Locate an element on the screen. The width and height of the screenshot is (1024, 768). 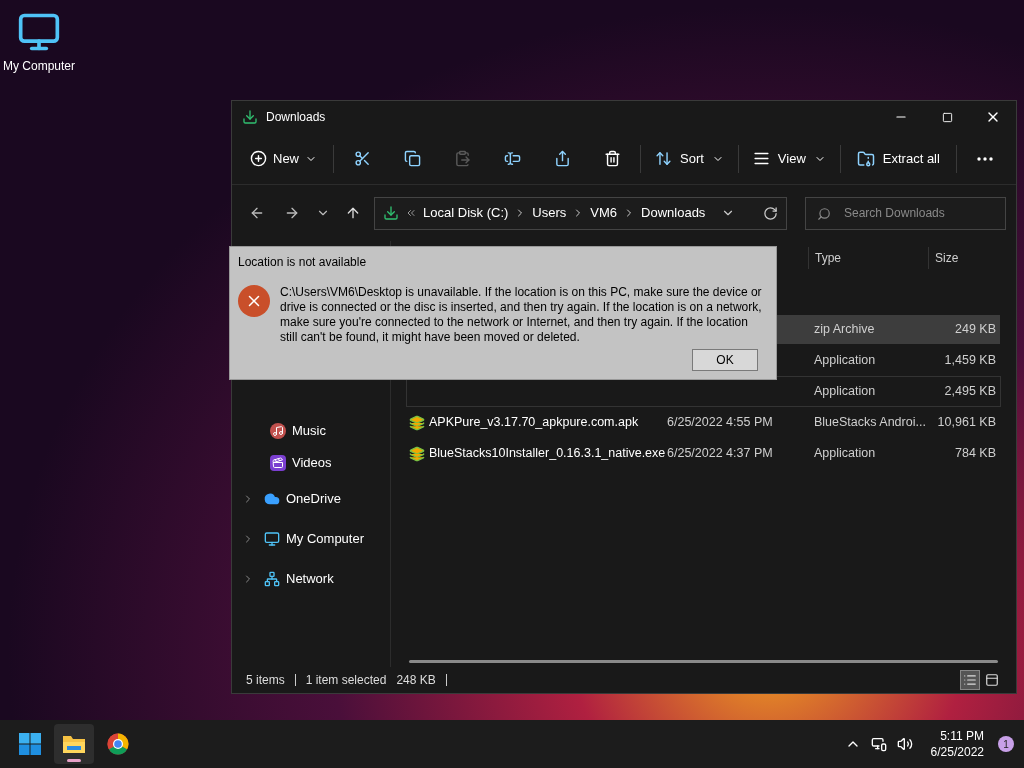
file-name: APKPure_v3.17.70_apkpure.com.apk is located at coordinates (534, 423).